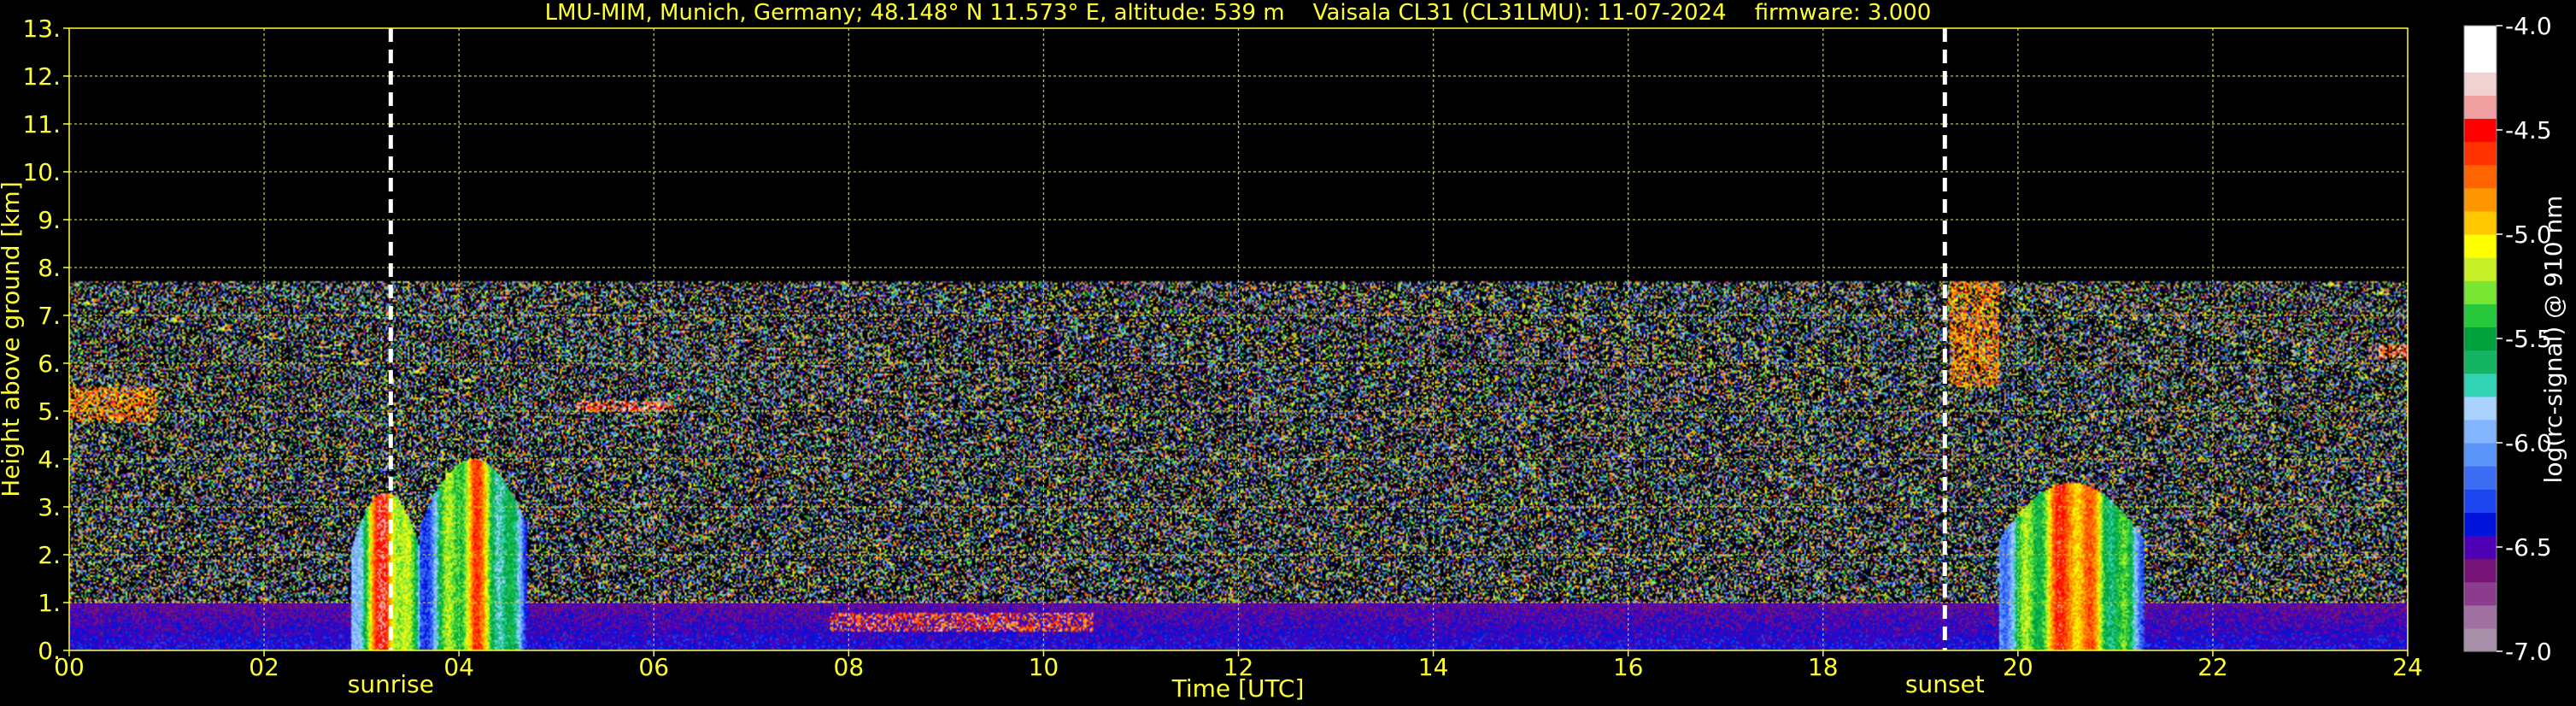 This screenshot has height=706, width=2576. What do you see at coordinates (2528, 130) in the screenshot?
I see `colorbar-tick-label: -4.5` at bounding box center [2528, 130].